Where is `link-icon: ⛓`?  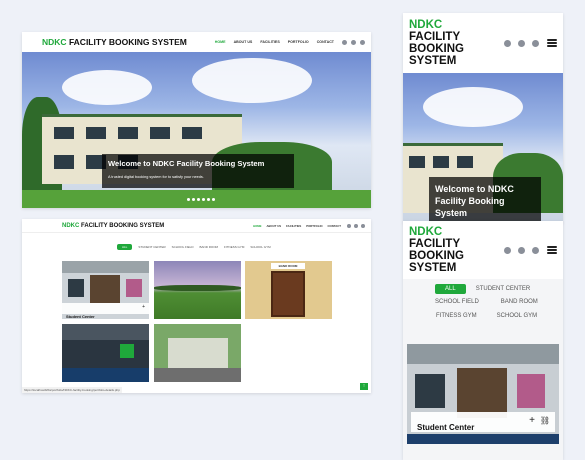 link-icon: ⛓ is located at coordinates (545, 420).